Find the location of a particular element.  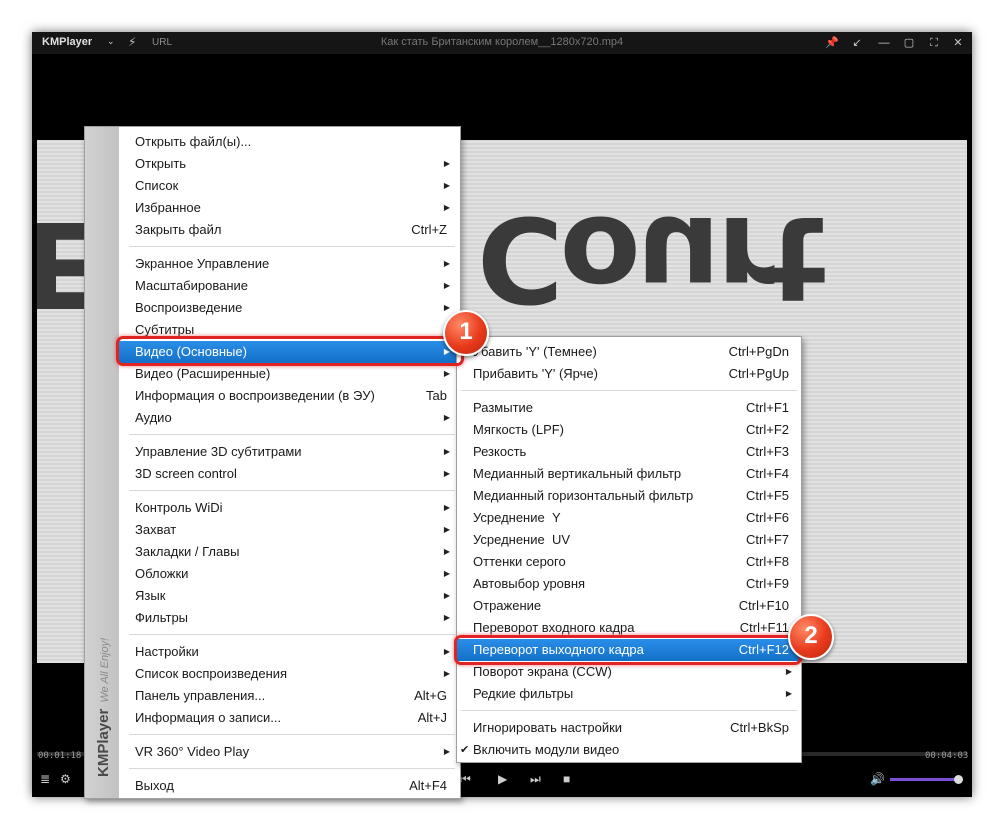

main_menu-item: Воспроизведение ▶ is located at coordinates (289, 308).